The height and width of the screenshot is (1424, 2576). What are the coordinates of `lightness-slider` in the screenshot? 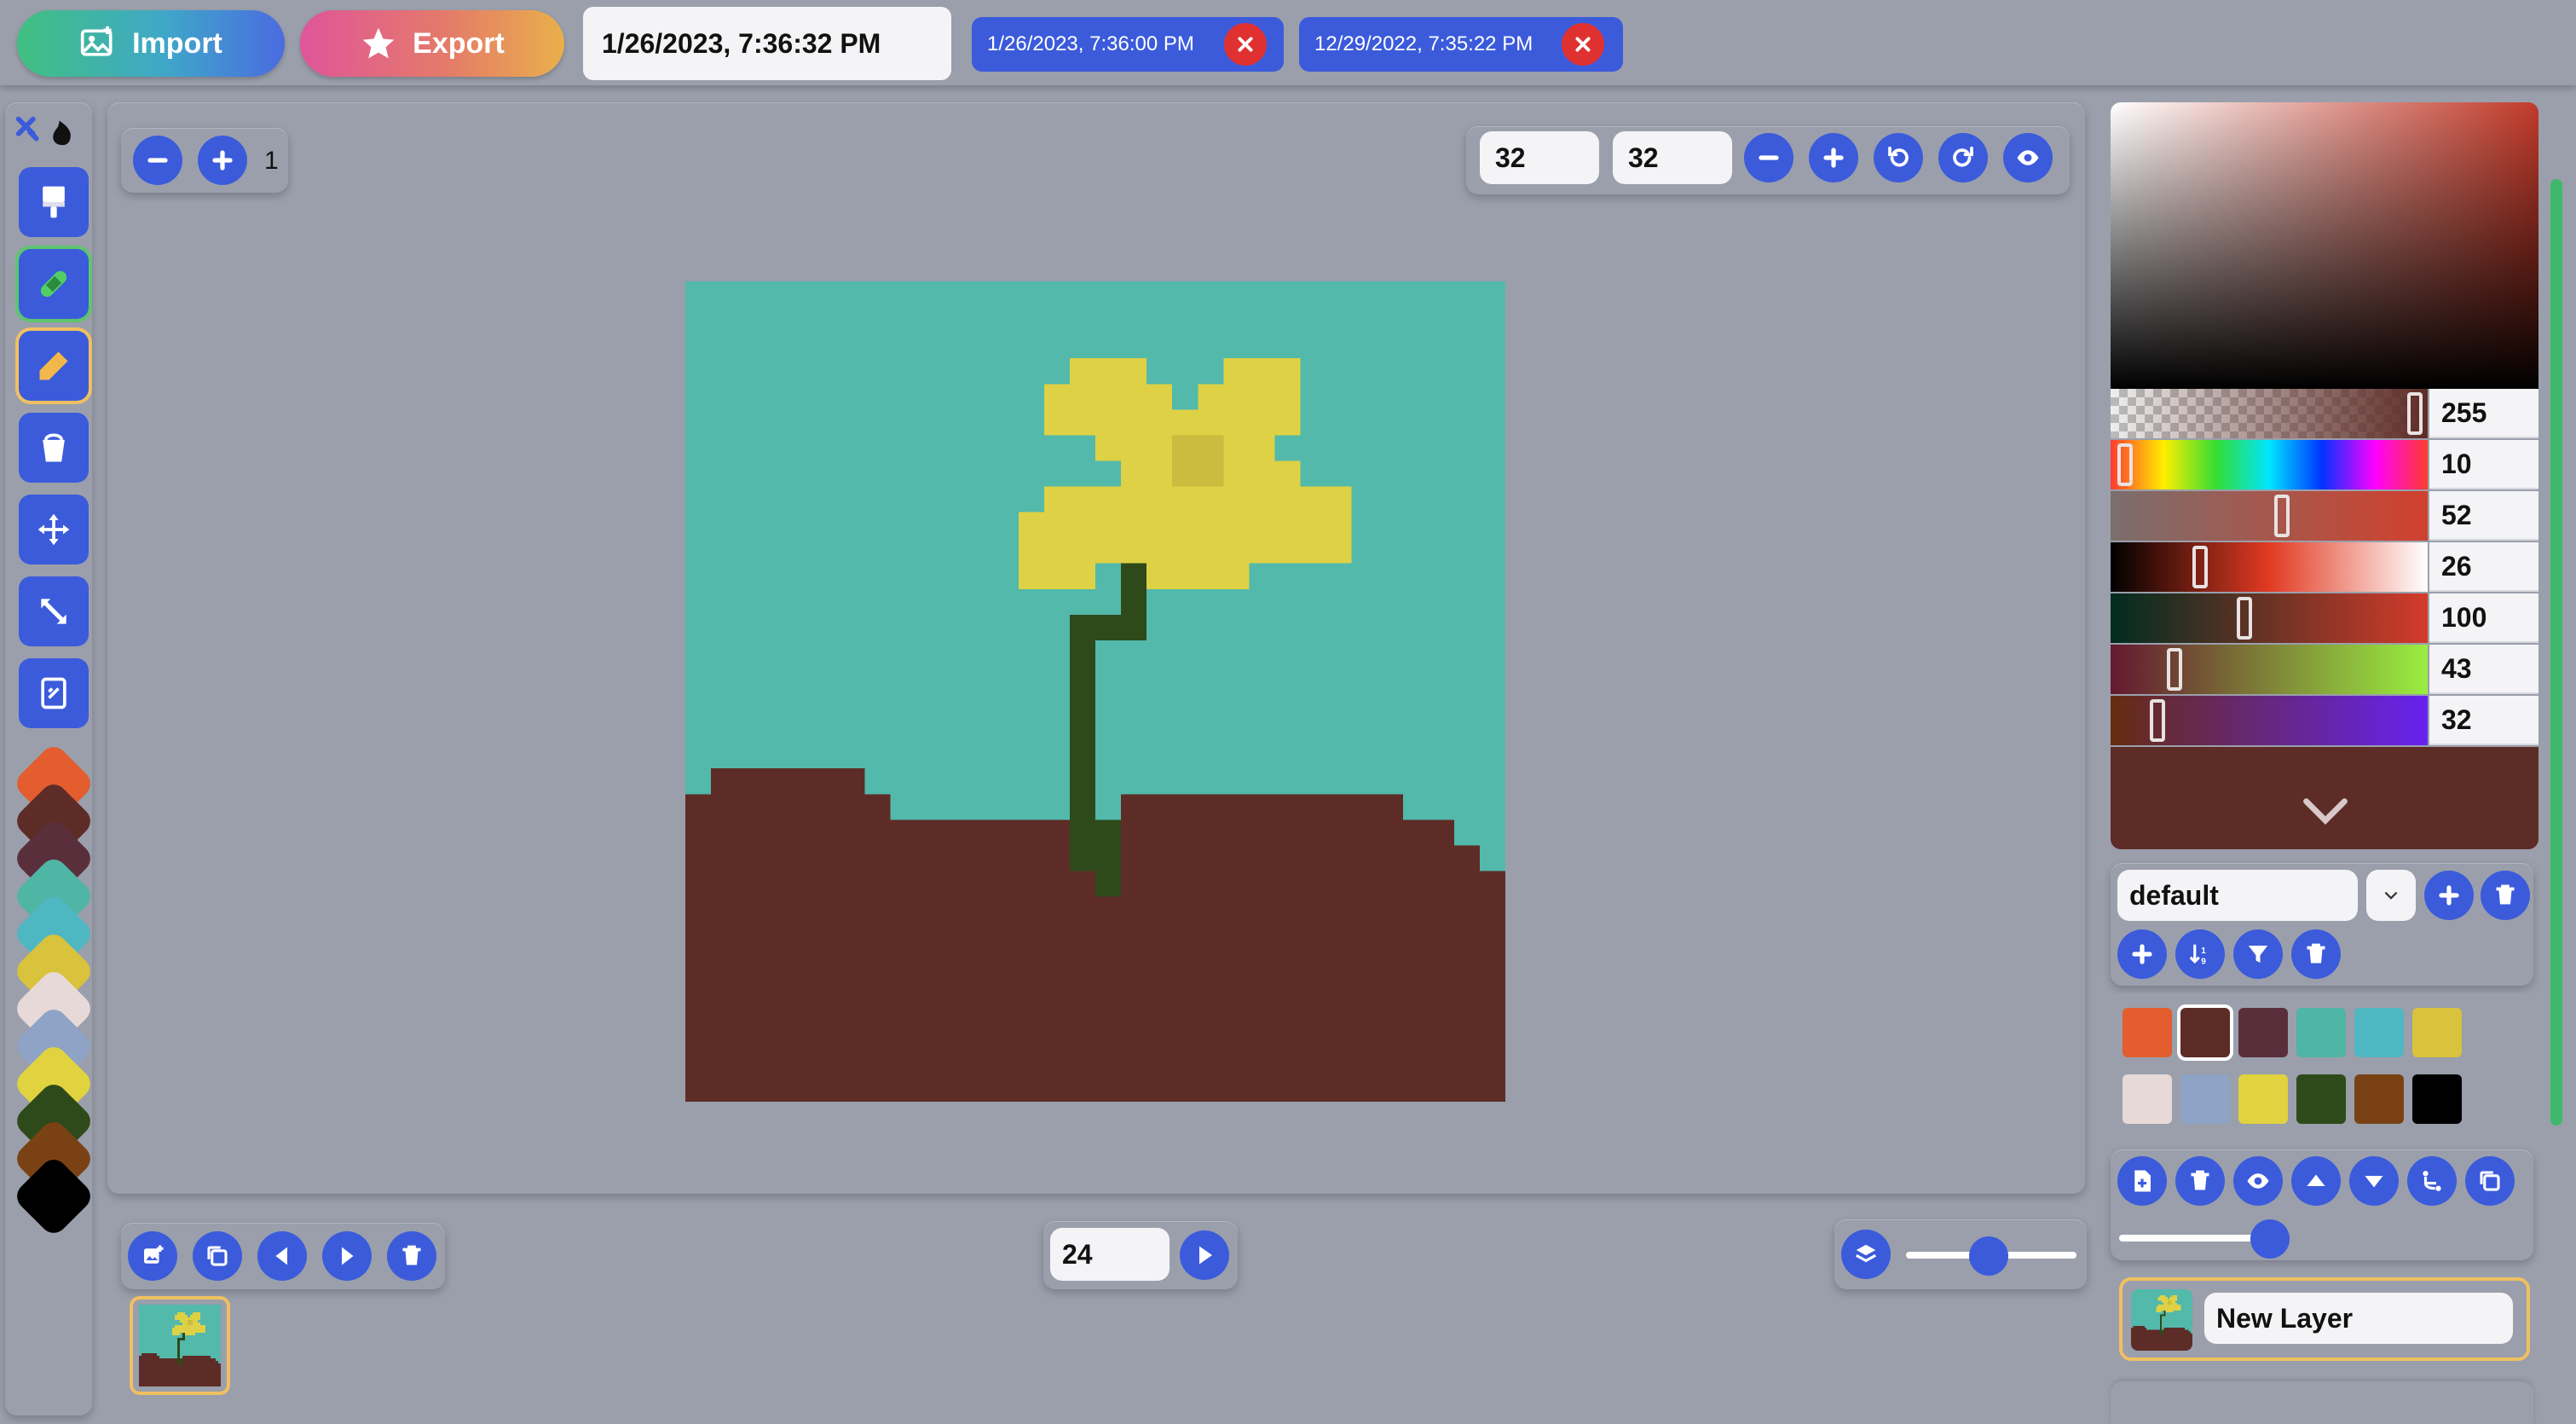 It's located at (2269, 567).